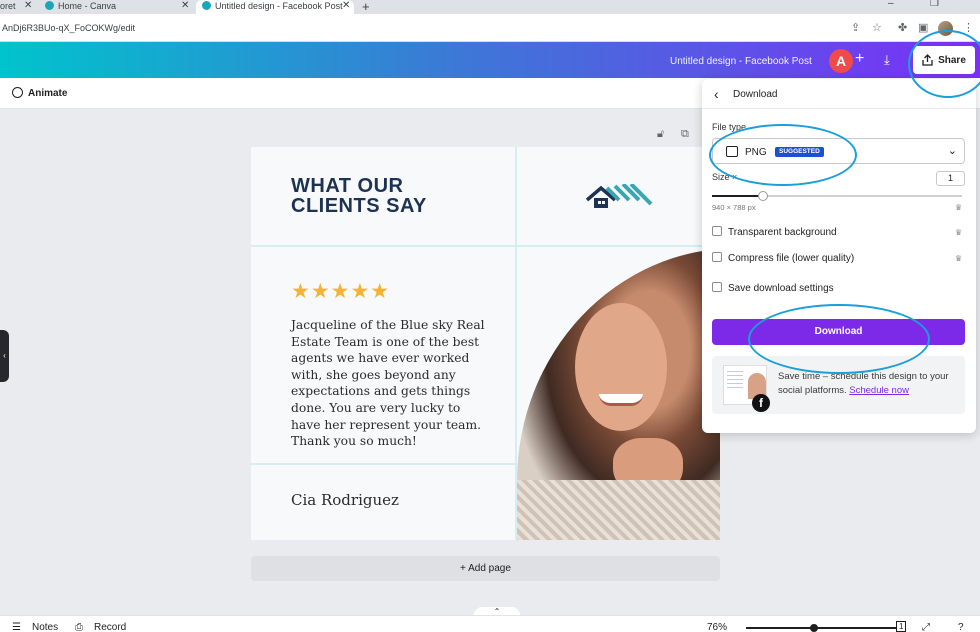 Image resolution: width=980 pixels, height=632 pixels. Describe the element at coordinates (814, 628) in the screenshot. I see `zoom-slider-handle` at that location.